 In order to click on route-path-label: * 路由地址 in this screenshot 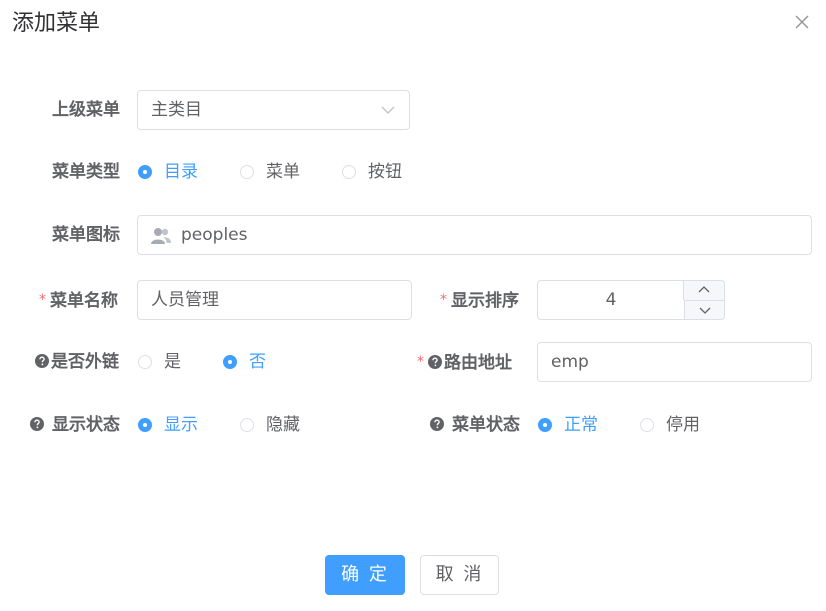, I will do `click(464, 362)`.